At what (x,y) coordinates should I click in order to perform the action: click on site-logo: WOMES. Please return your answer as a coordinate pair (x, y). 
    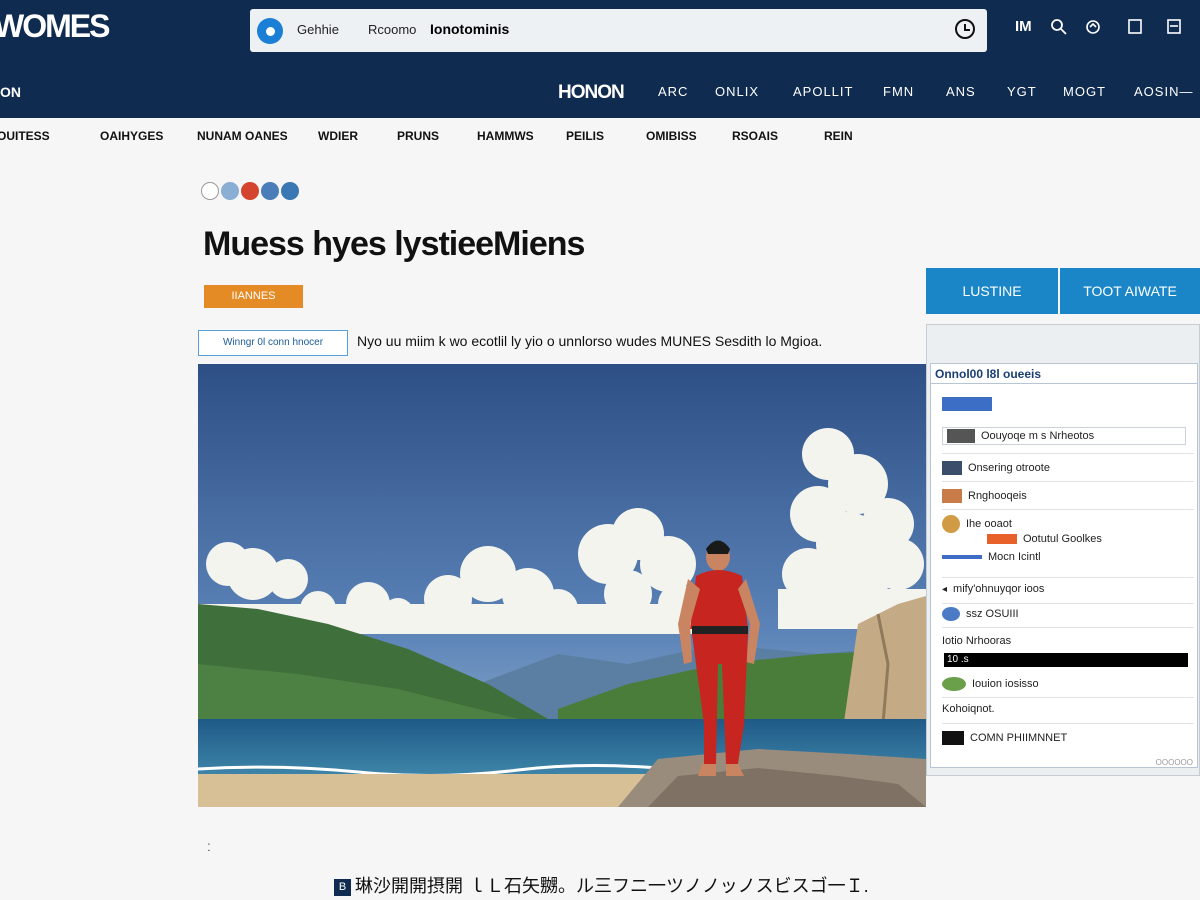
    Looking at the image, I should click on (55, 26).